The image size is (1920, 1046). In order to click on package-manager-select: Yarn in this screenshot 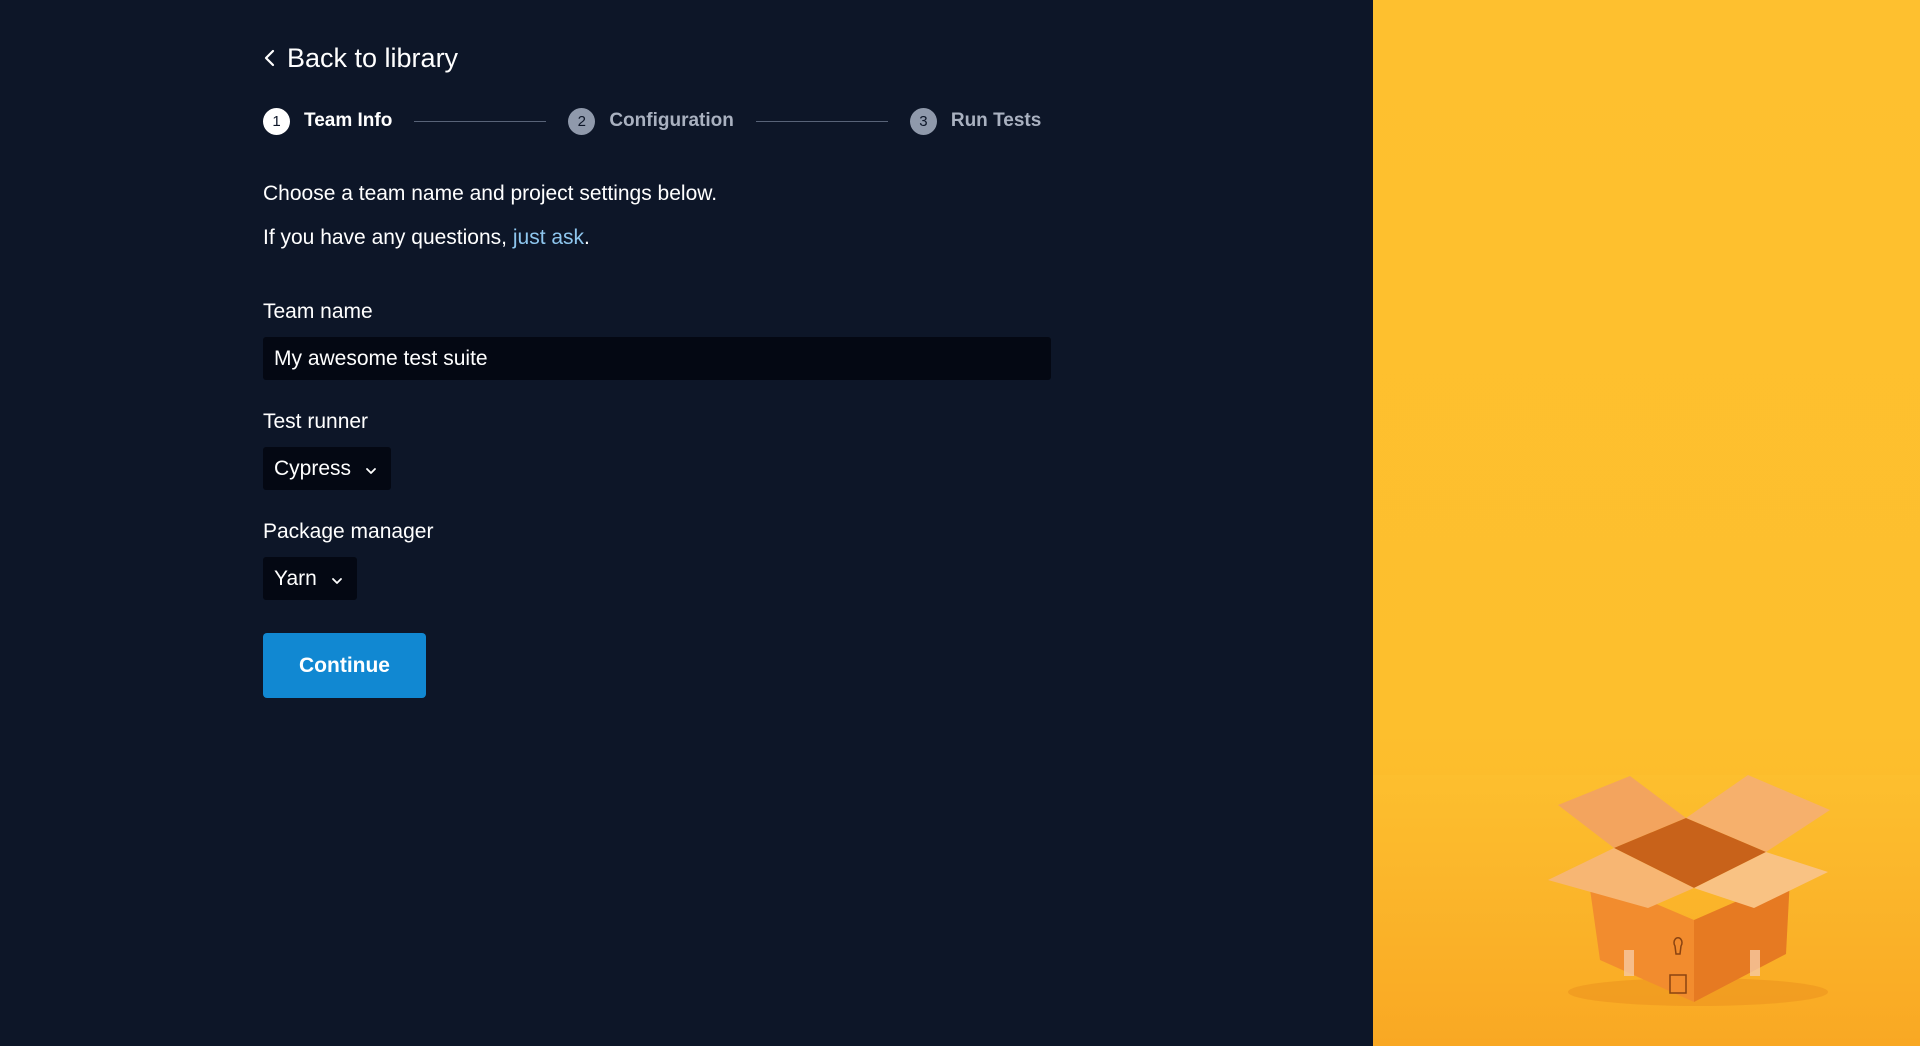, I will do `click(310, 578)`.